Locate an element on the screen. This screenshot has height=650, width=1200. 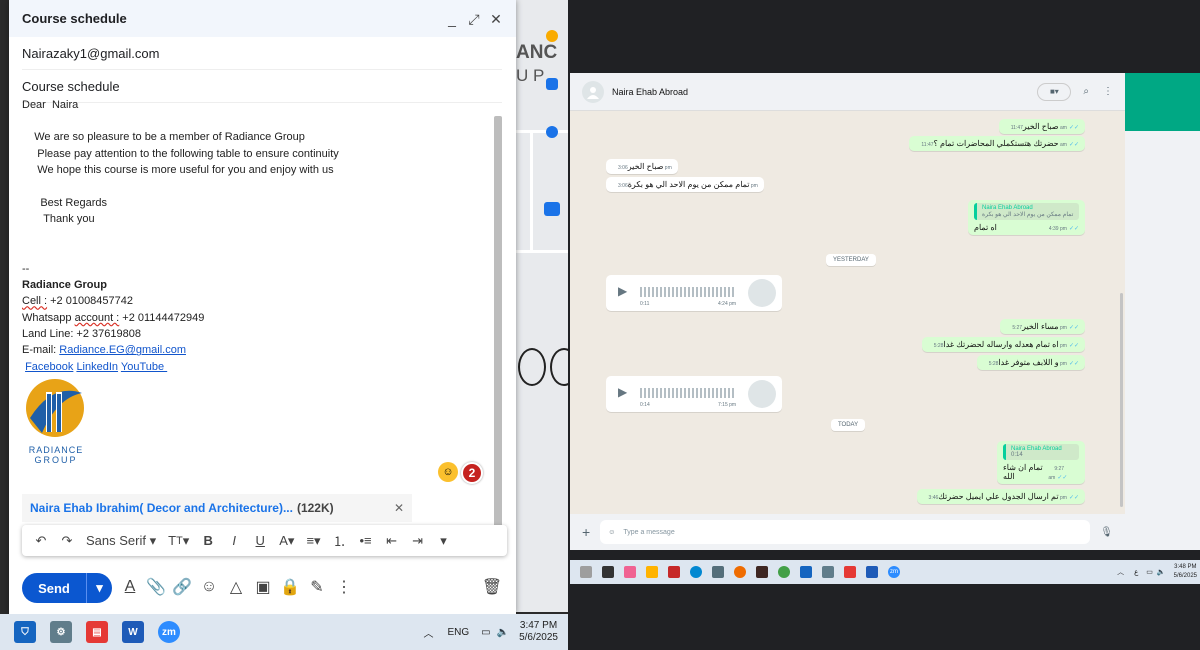
illustrator-icon is located at coordinates (762, 572).